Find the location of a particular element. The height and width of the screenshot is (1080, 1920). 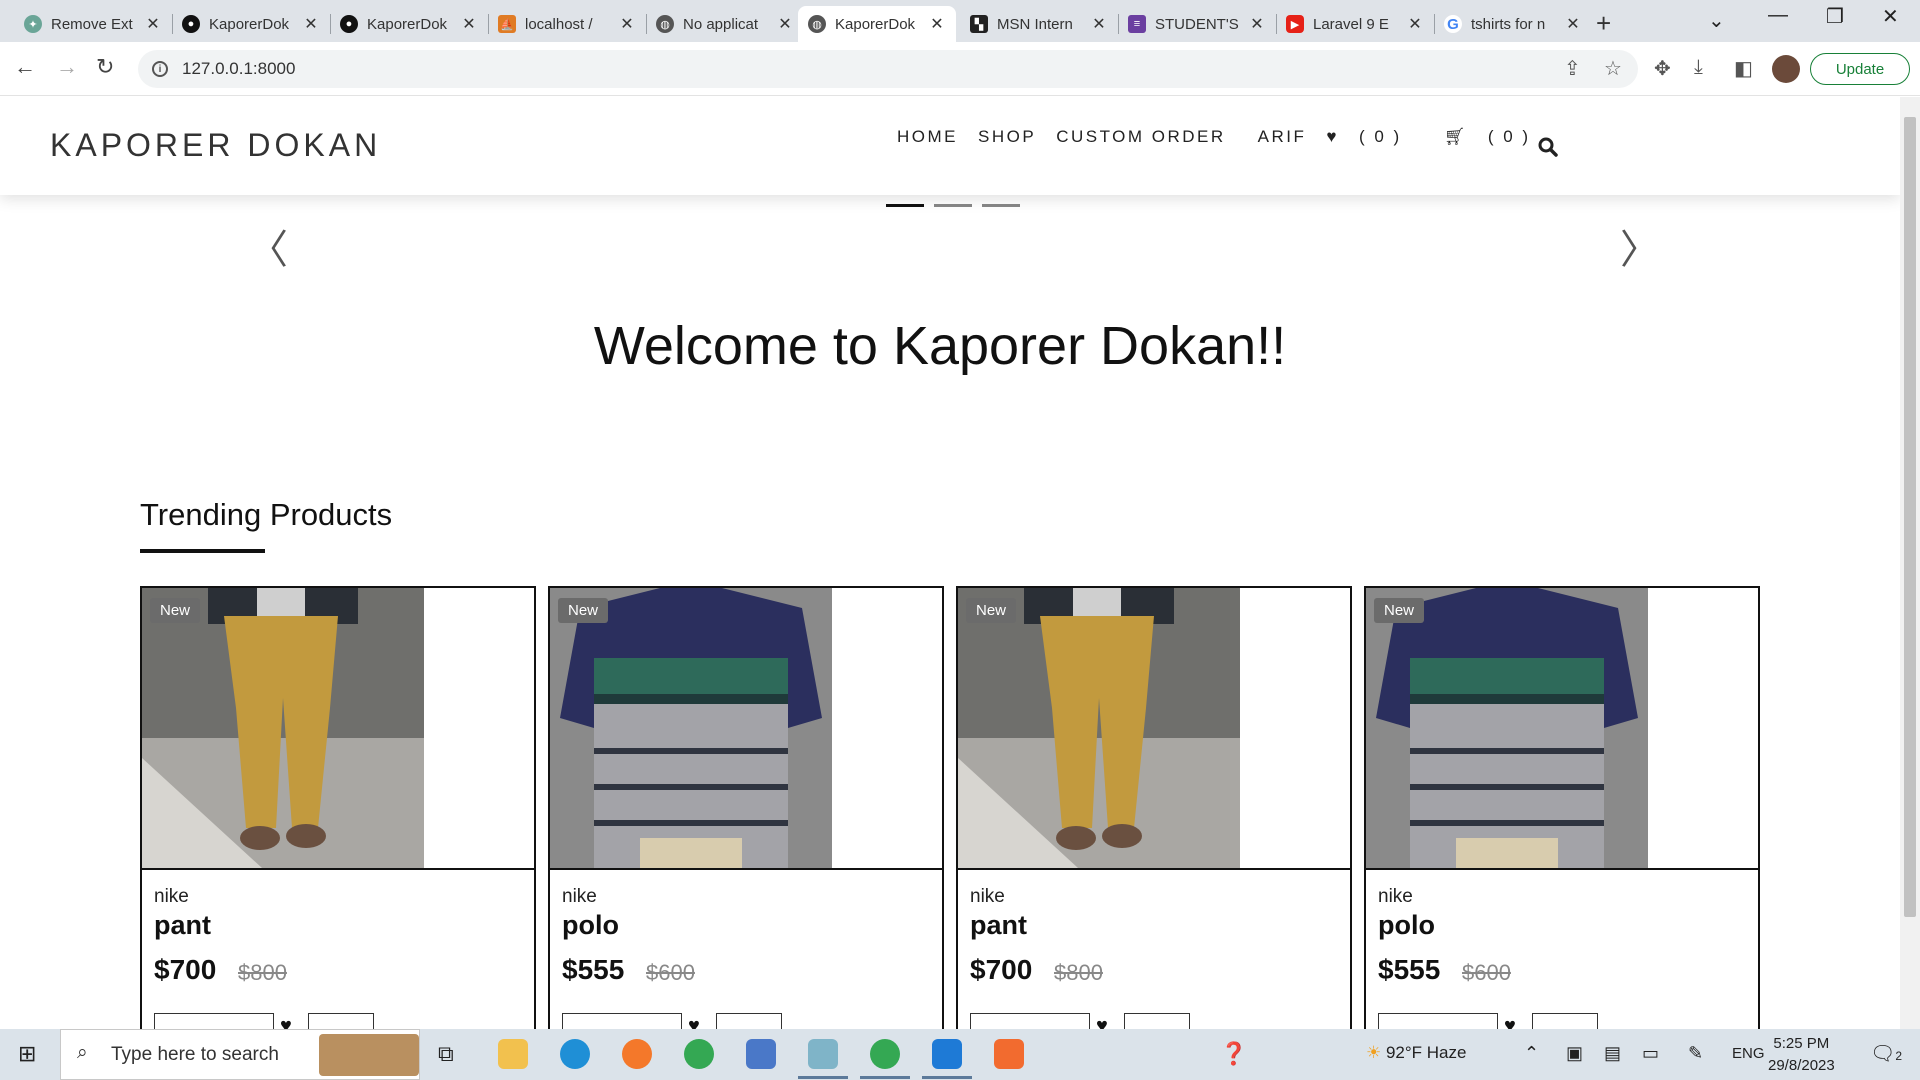

reload-icon: ↻ is located at coordinates (105, 67).